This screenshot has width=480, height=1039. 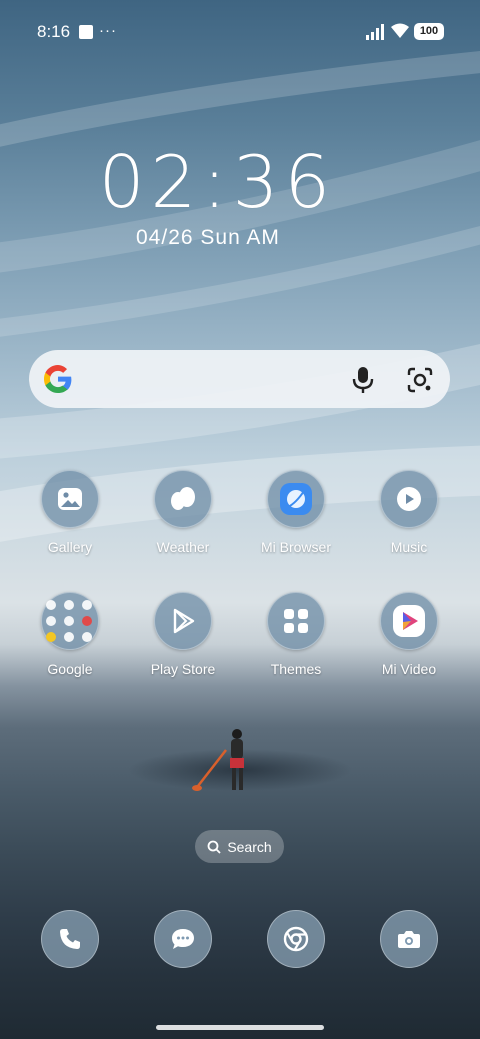 I want to click on dock-messages, so click(x=183, y=939).